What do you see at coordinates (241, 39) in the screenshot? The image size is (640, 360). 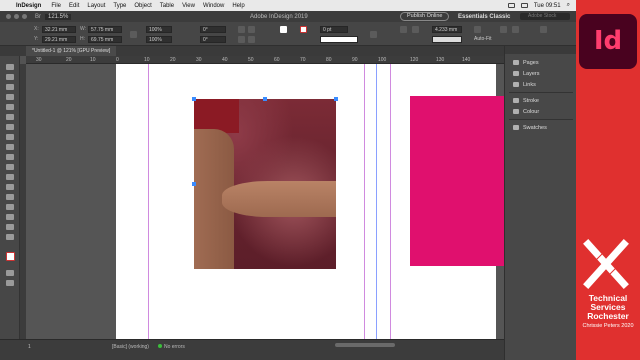 I see `flip-horizontal-icon` at bounding box center [241, 39].